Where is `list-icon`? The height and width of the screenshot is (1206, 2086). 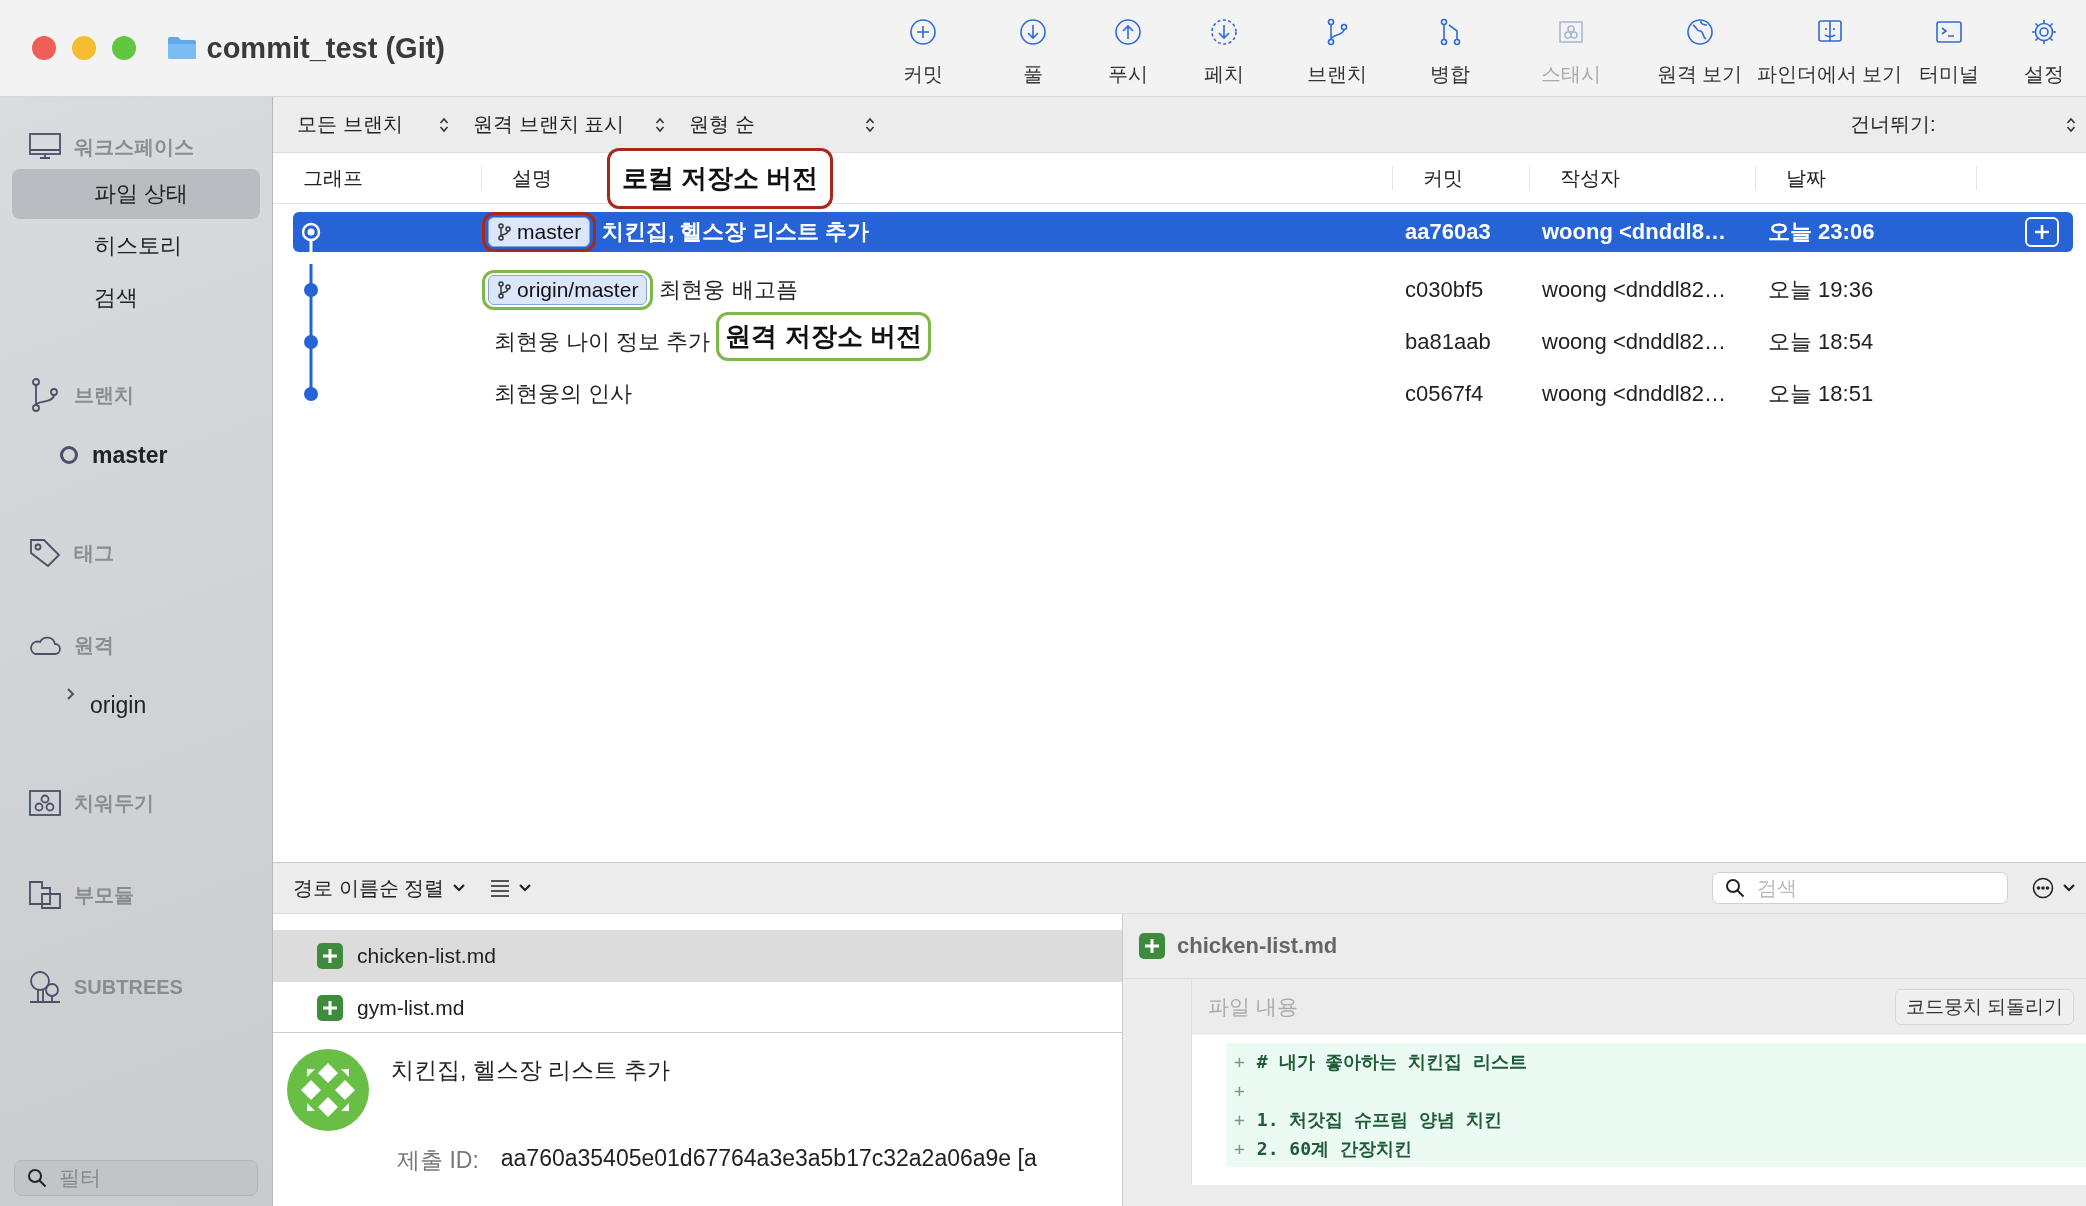 list-icon is located at coordinates (500, 888).